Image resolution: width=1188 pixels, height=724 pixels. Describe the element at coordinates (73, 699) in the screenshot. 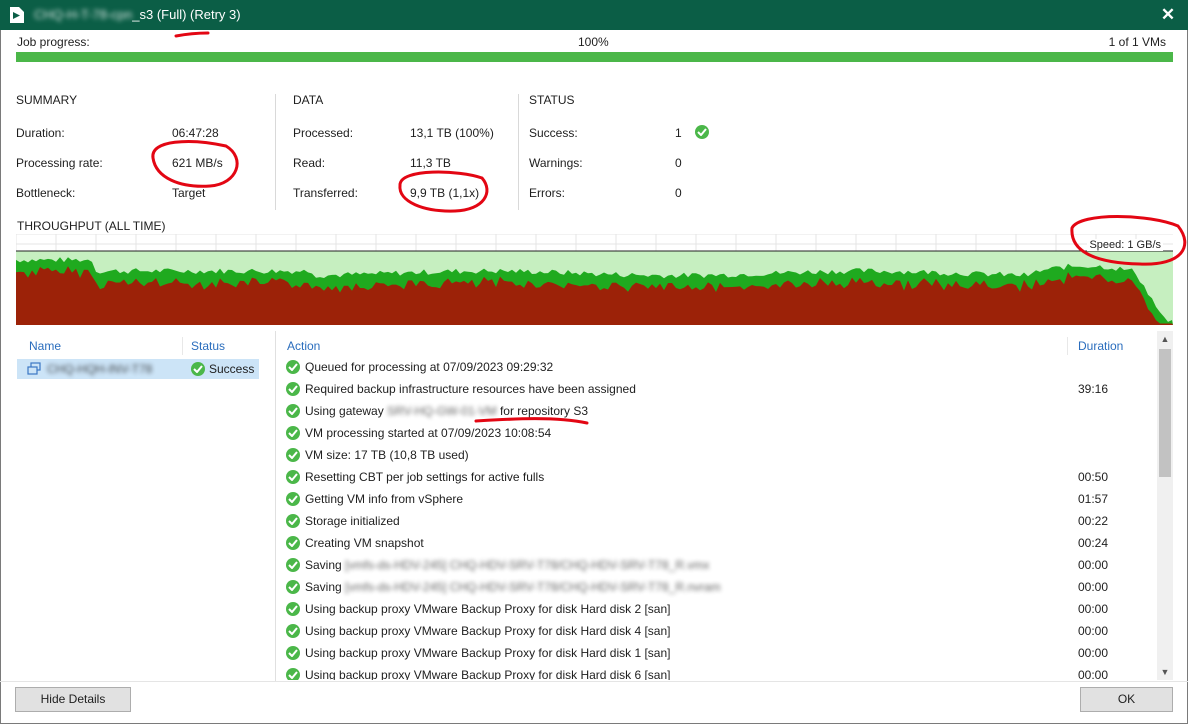

I see `hide-details-button: Hide Details` at that location.